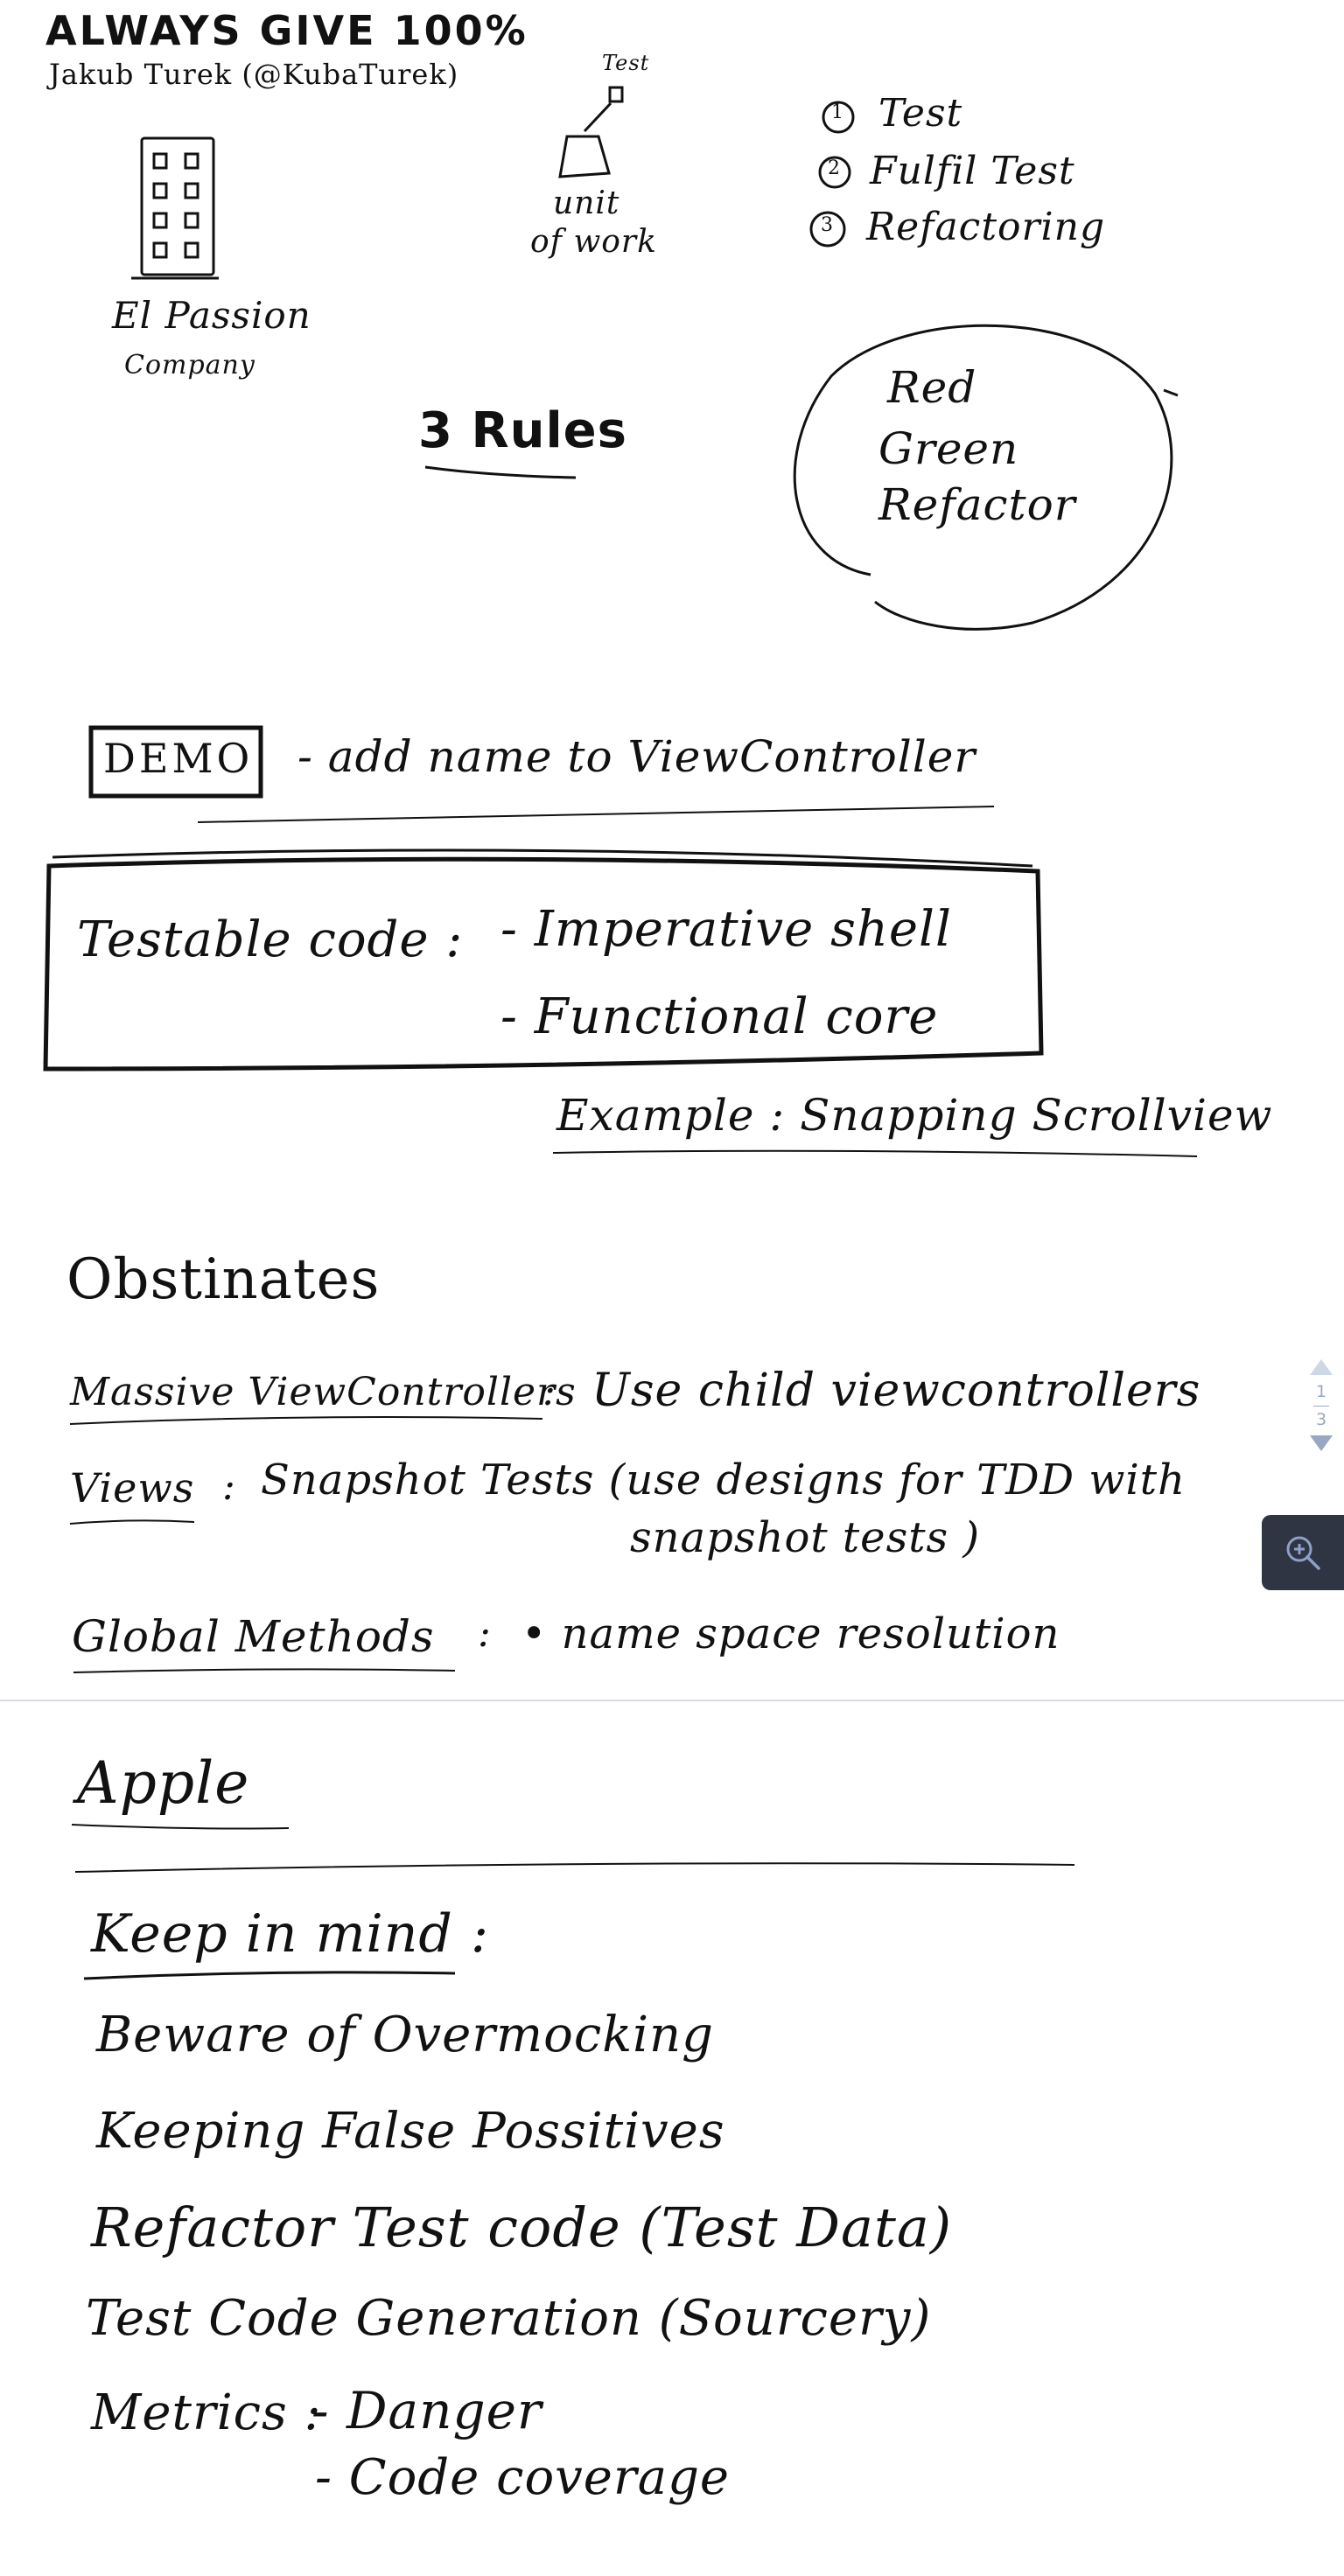 The image size is (1344, 2576). What do you see at coordinates (229, 1486) in the screenshot?
I see `obstinate-sep-views: :` at bounding box center [229, 1486].